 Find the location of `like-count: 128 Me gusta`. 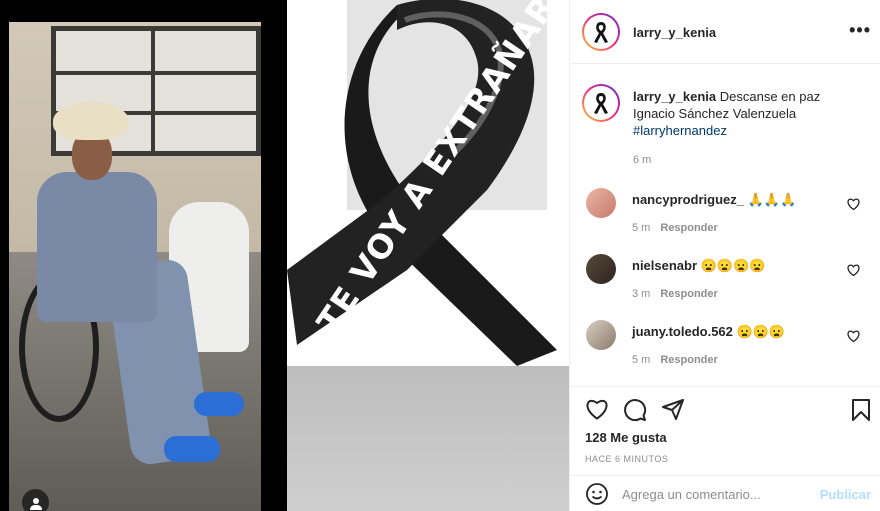

like-count: 128 Me gusta is located at coordinates (626, 437).